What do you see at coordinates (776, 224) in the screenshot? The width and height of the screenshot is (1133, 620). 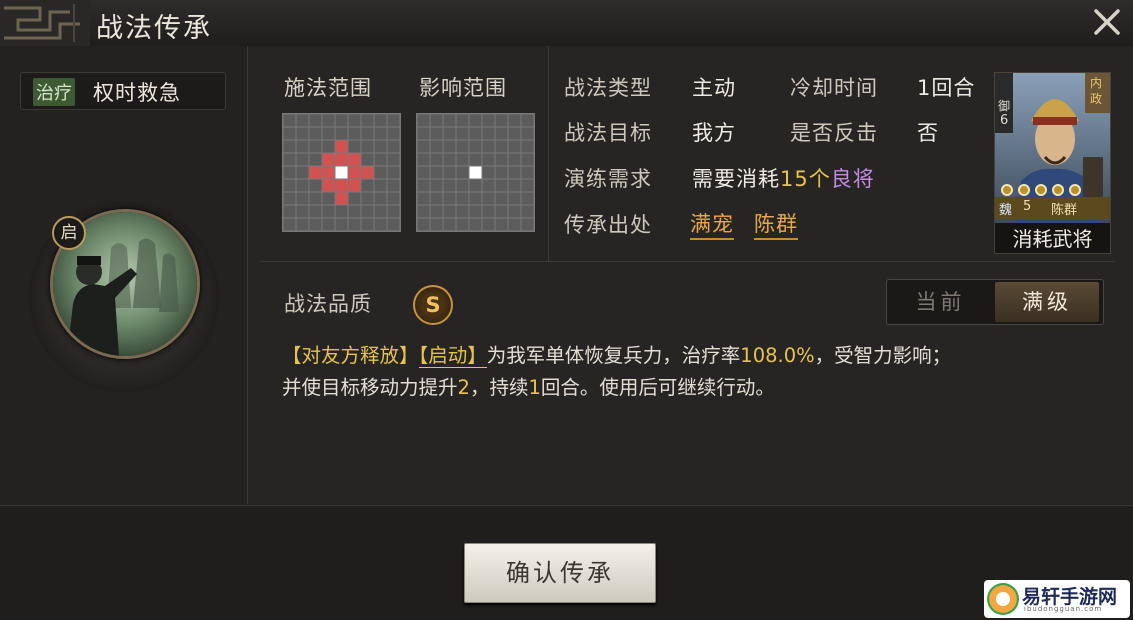 I see `source-general-link: 陈群` at bounding box center [776, 224].